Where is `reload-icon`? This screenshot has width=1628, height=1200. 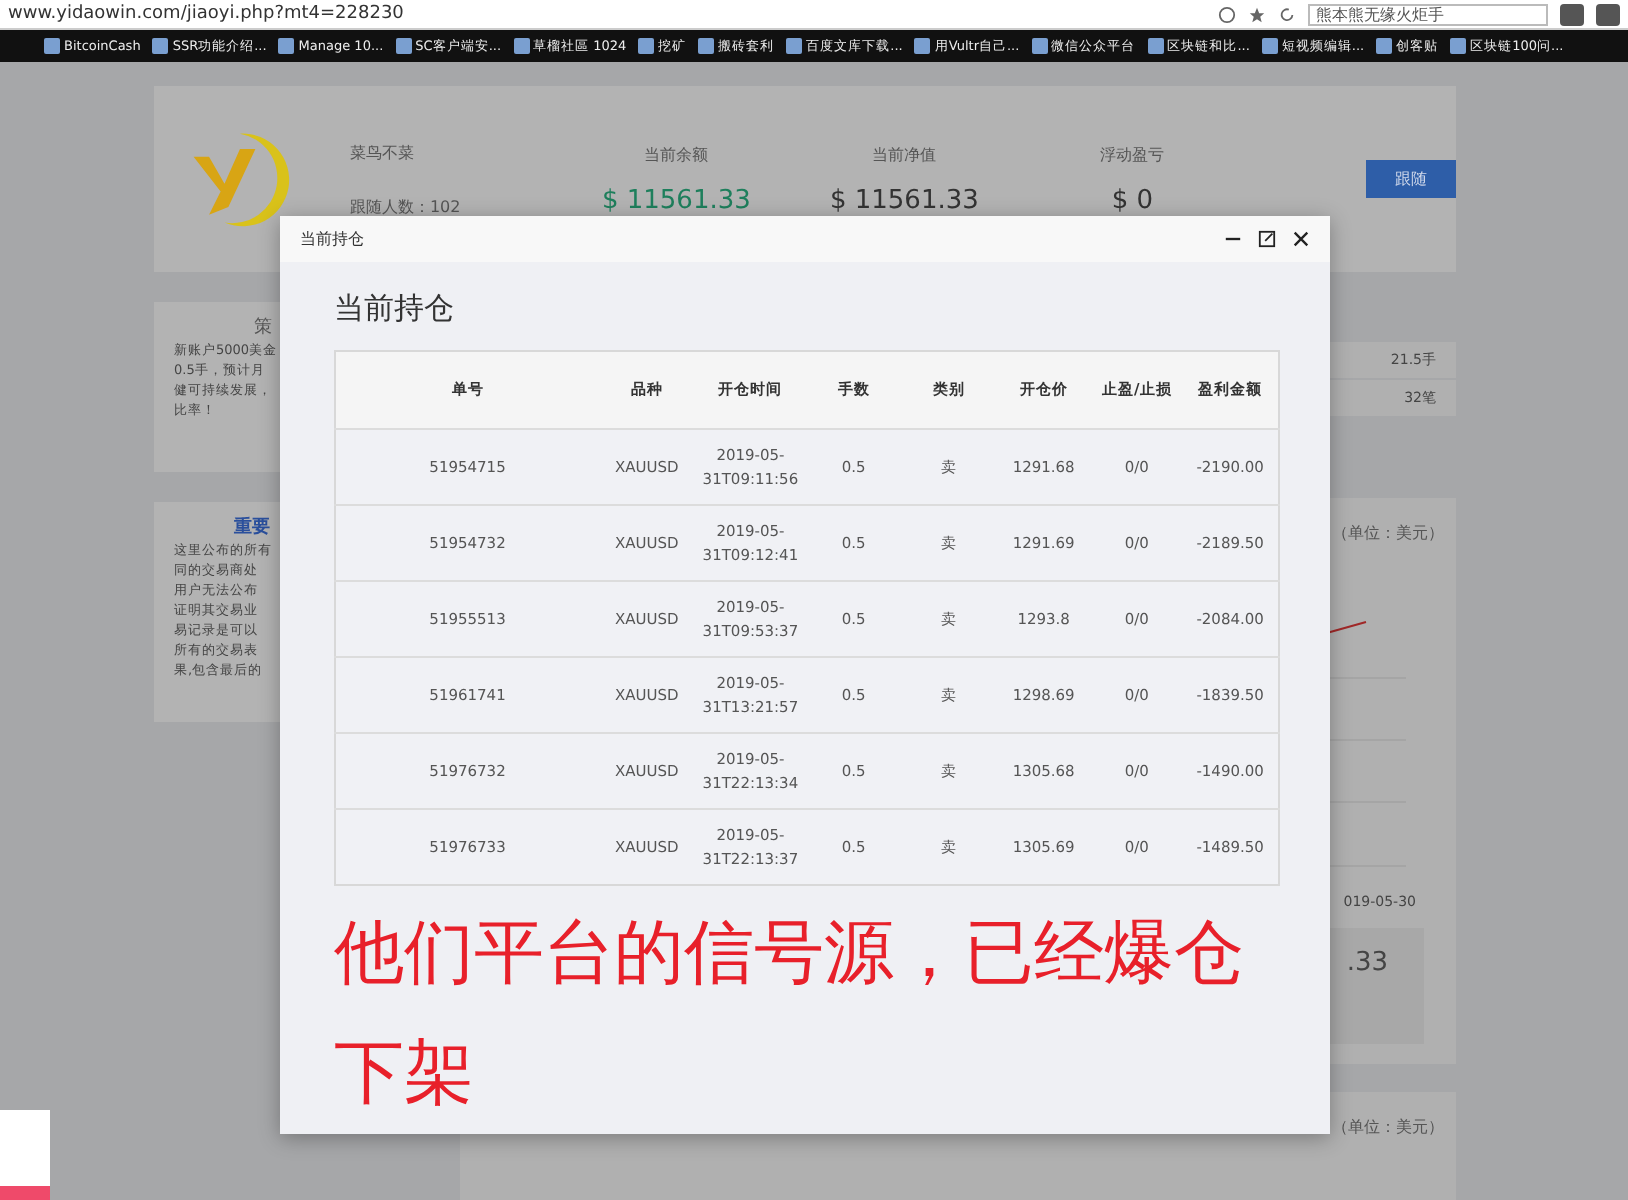
reload-icon is located at coordinates (1287, 14).